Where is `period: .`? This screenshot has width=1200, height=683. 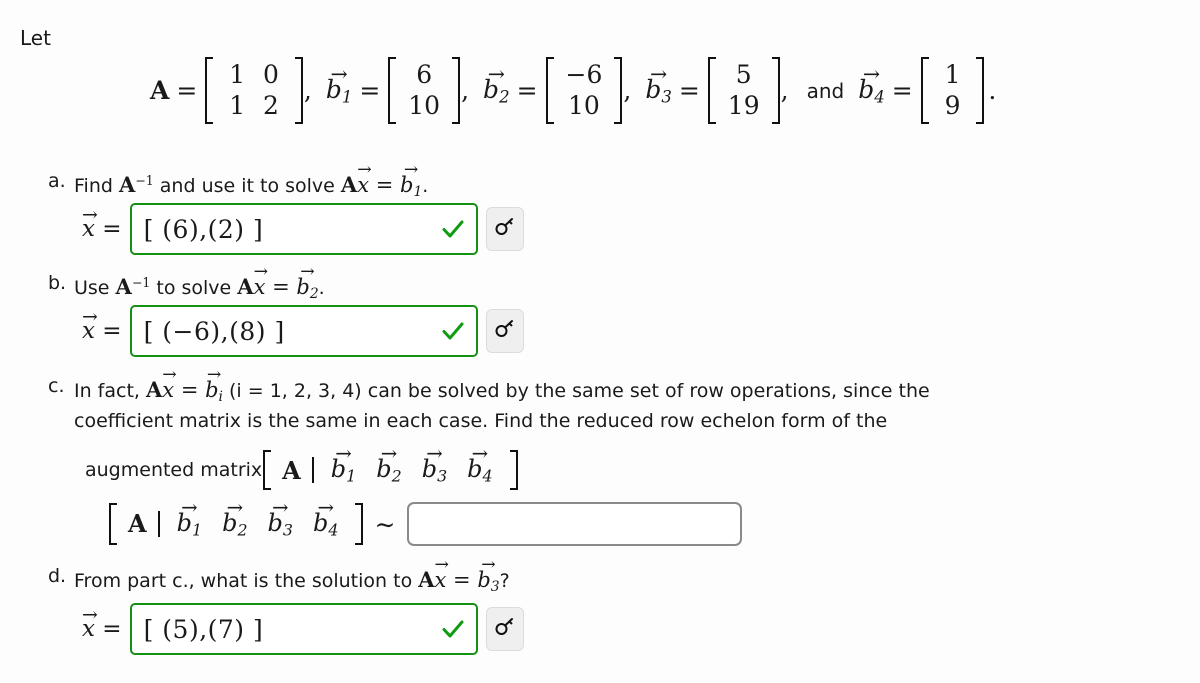
period: . is located at coordinates (992, 90).